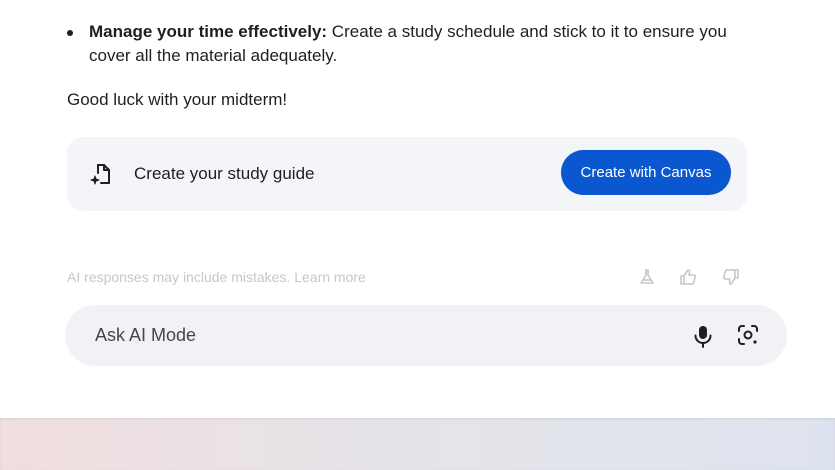 This screenshot has width=835, height=470. Describe the element at coordinates (731, 277) in the screenshot. I see `thumbs-down-icon` at that location.